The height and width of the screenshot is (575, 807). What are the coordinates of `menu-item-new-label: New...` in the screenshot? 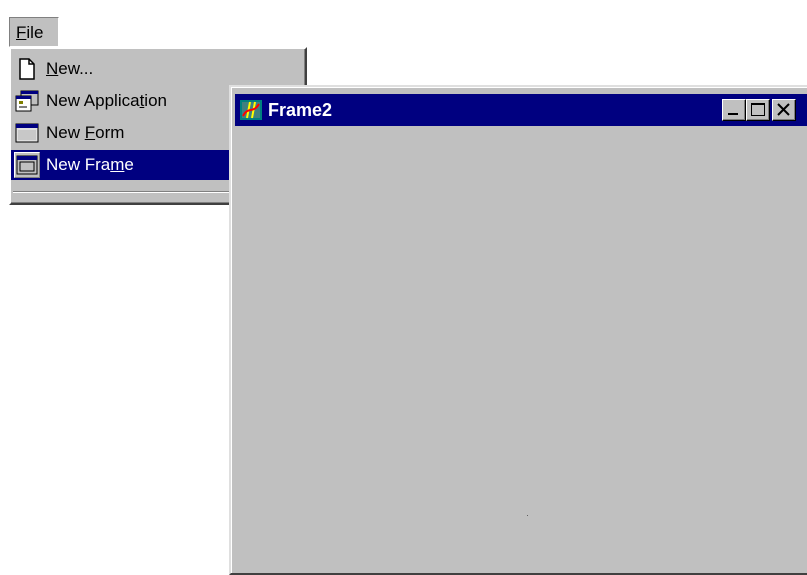 It's located at (70, 68).